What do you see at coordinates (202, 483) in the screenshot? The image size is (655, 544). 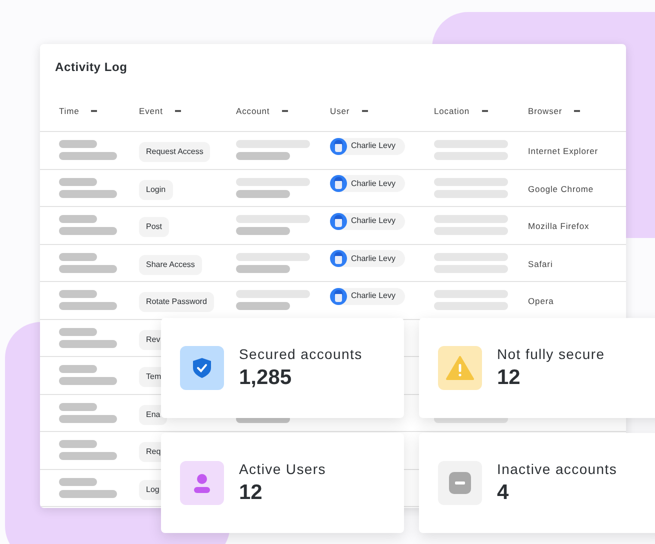 I see `user-icon` at bounding box center [202, 483].